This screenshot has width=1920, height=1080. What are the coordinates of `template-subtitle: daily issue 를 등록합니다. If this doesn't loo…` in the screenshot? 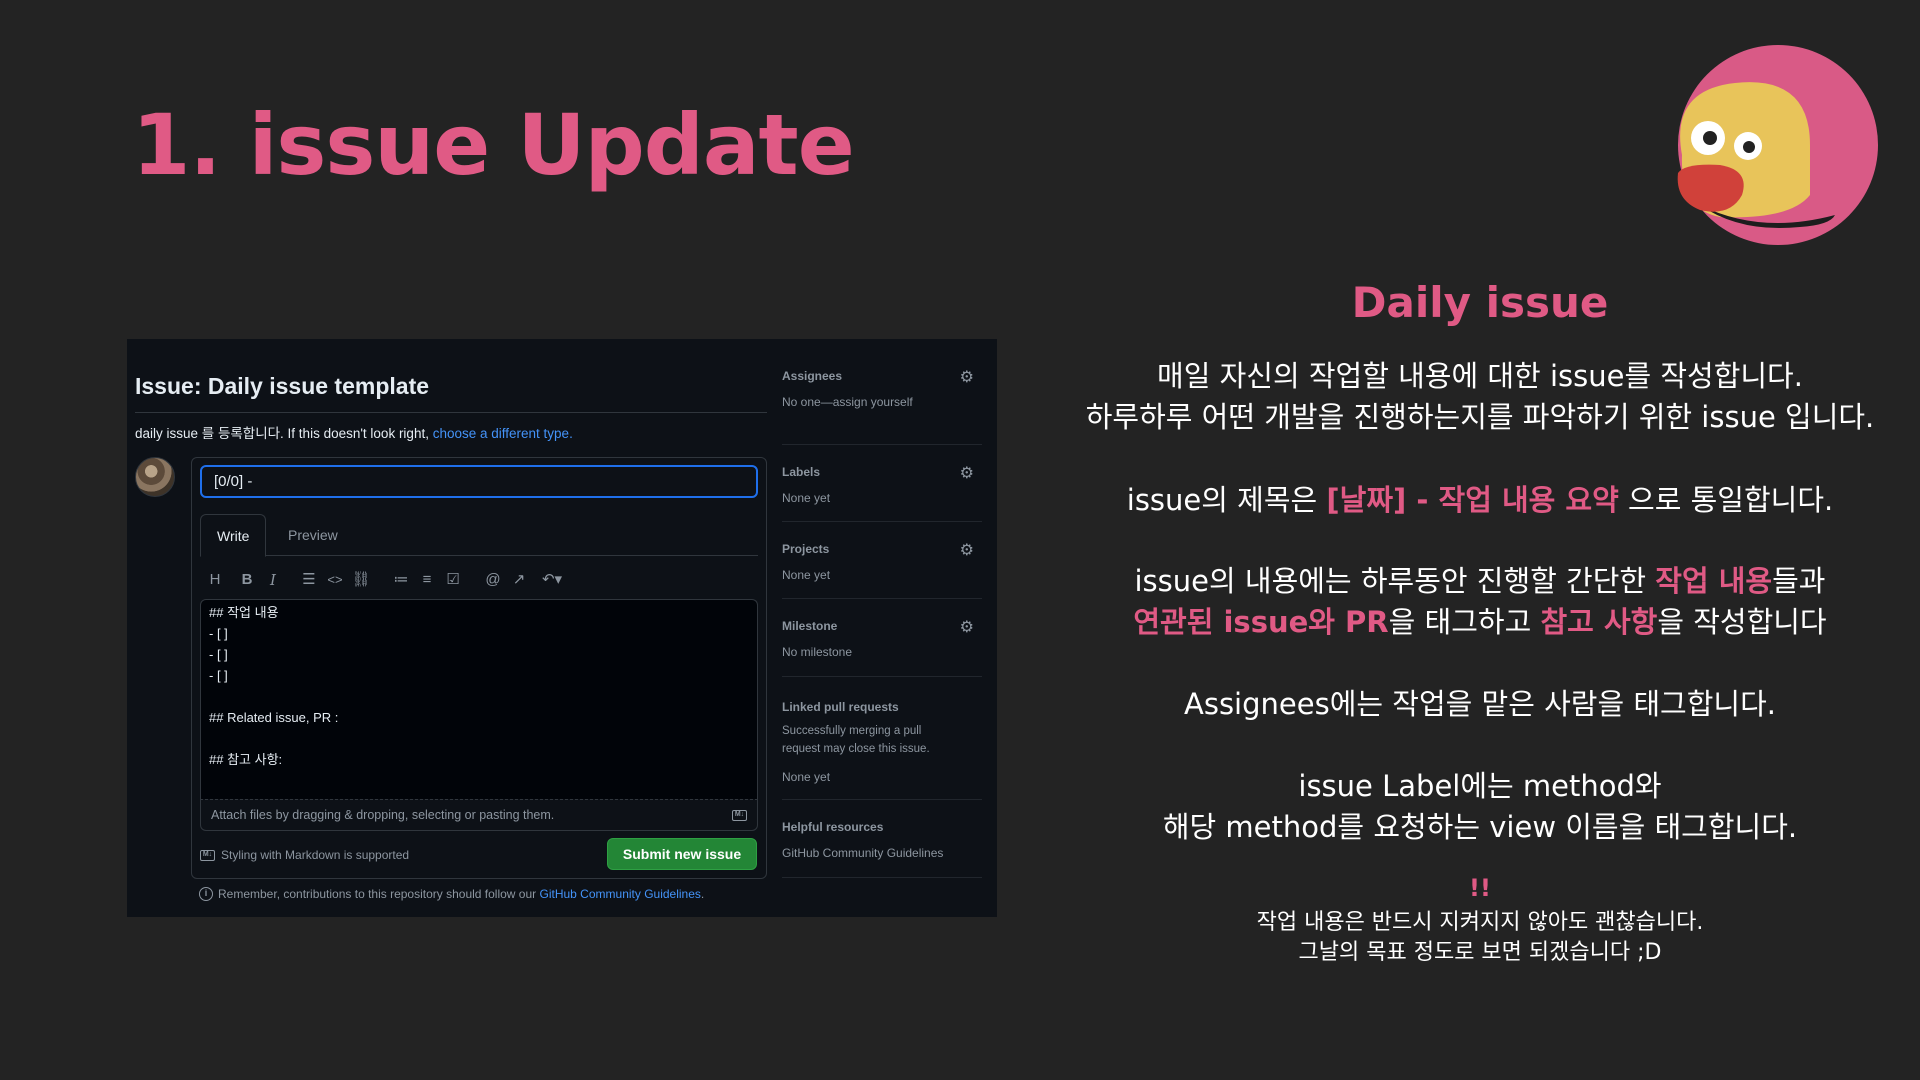 It's located at (354, 432).